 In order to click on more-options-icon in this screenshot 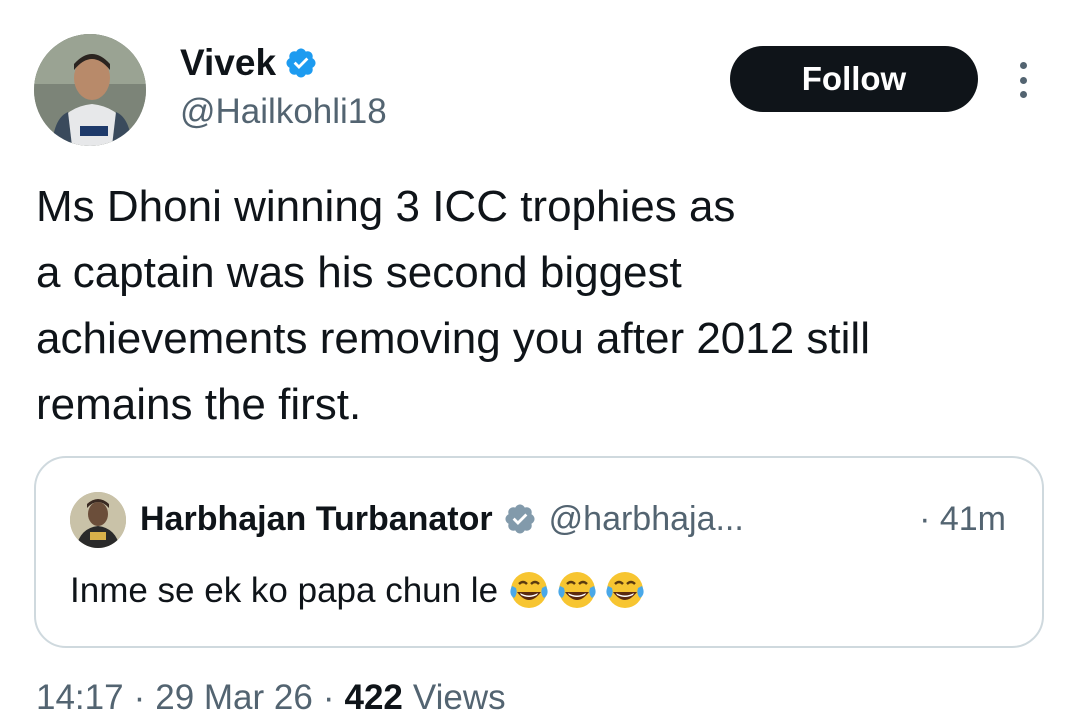, I will do `click(1023, 80)`.